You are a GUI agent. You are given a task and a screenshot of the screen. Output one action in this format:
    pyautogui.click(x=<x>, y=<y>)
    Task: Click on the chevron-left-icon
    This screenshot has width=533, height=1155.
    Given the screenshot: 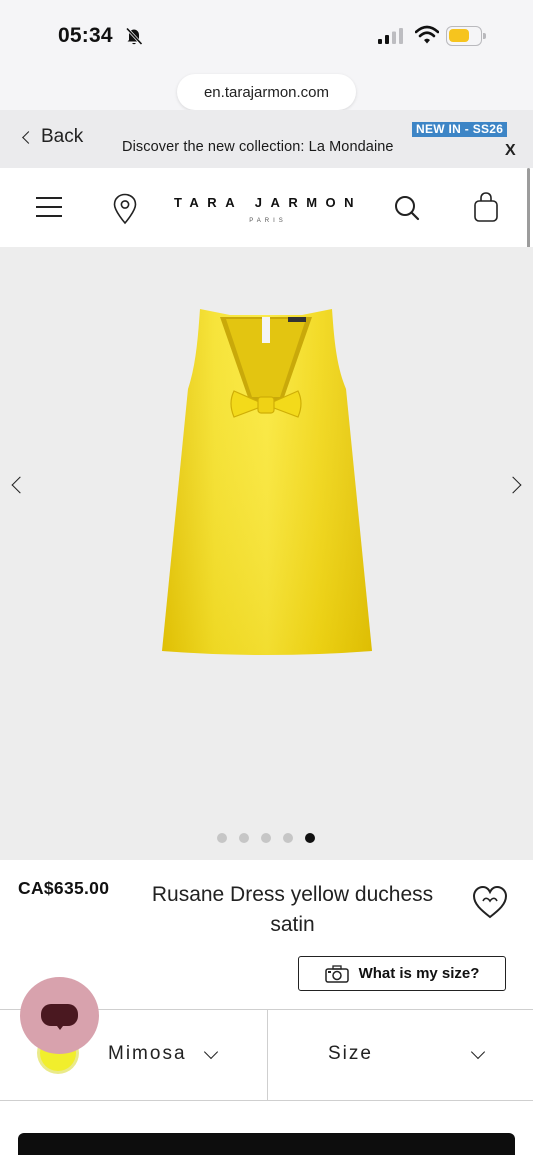 What is the action you would take?
    pyautogui.click(x=28, y=137)
    